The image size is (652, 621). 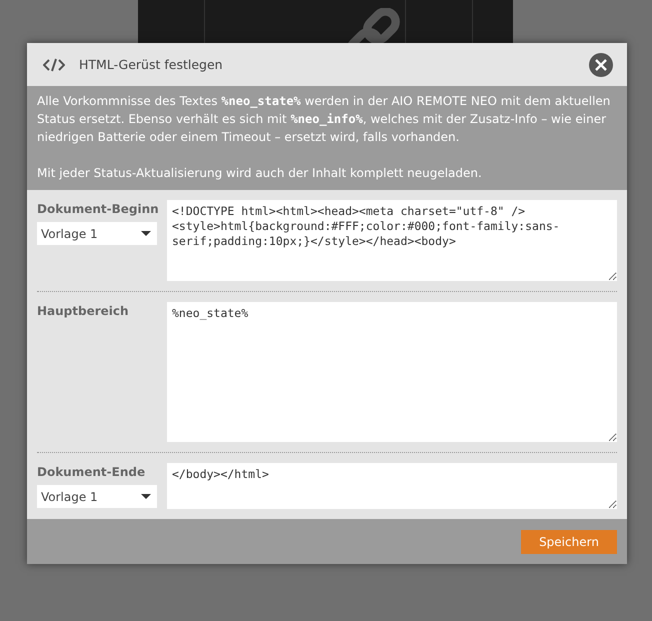 I want to click on dialog-title: HTML-Gerüst festlegen, so click(x=151, y=64).